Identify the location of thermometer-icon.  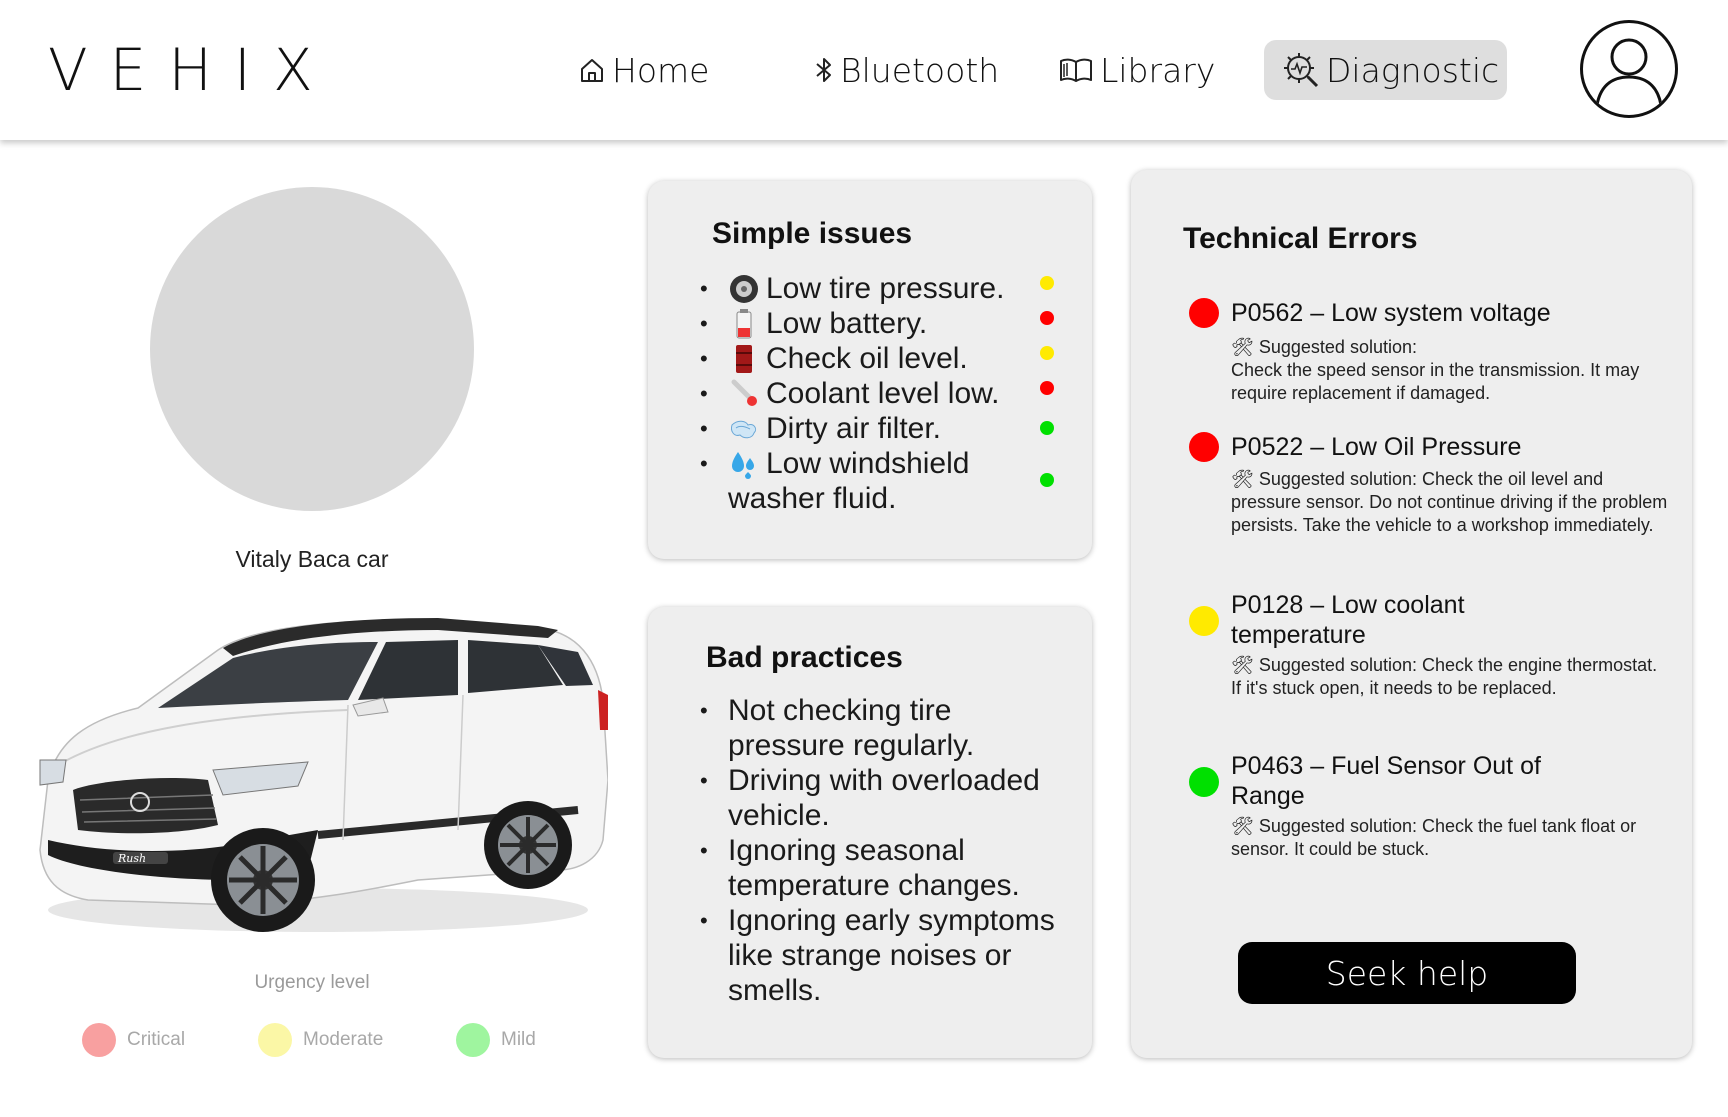
(747, 394).